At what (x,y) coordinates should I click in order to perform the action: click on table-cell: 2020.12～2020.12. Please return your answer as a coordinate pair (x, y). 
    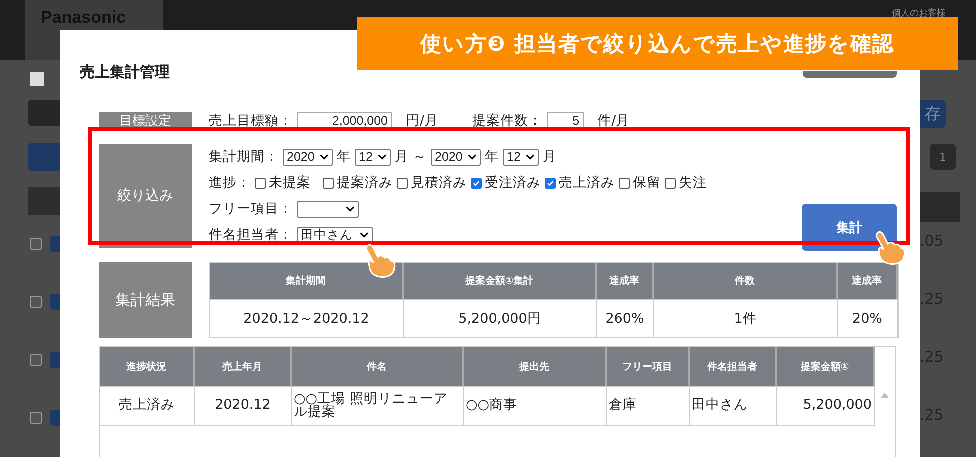
    Looking at the image, I should click on (307, 318).